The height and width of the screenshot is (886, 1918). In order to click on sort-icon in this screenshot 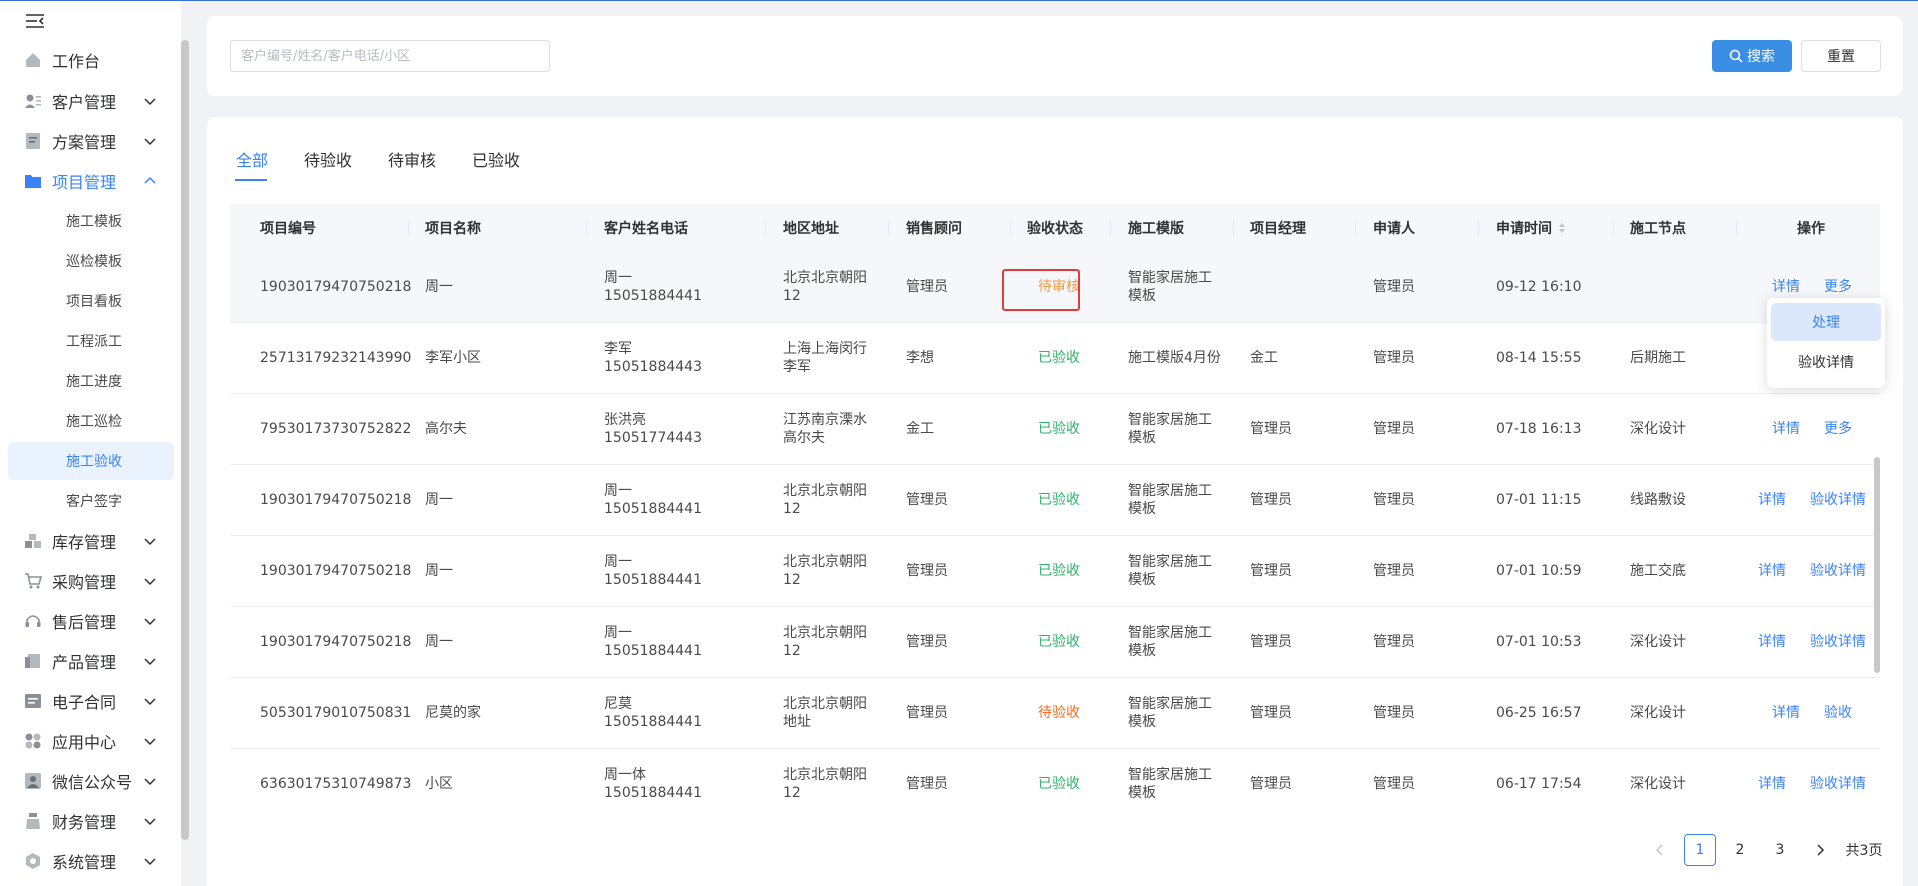, I will do `click(1562, 228)`.